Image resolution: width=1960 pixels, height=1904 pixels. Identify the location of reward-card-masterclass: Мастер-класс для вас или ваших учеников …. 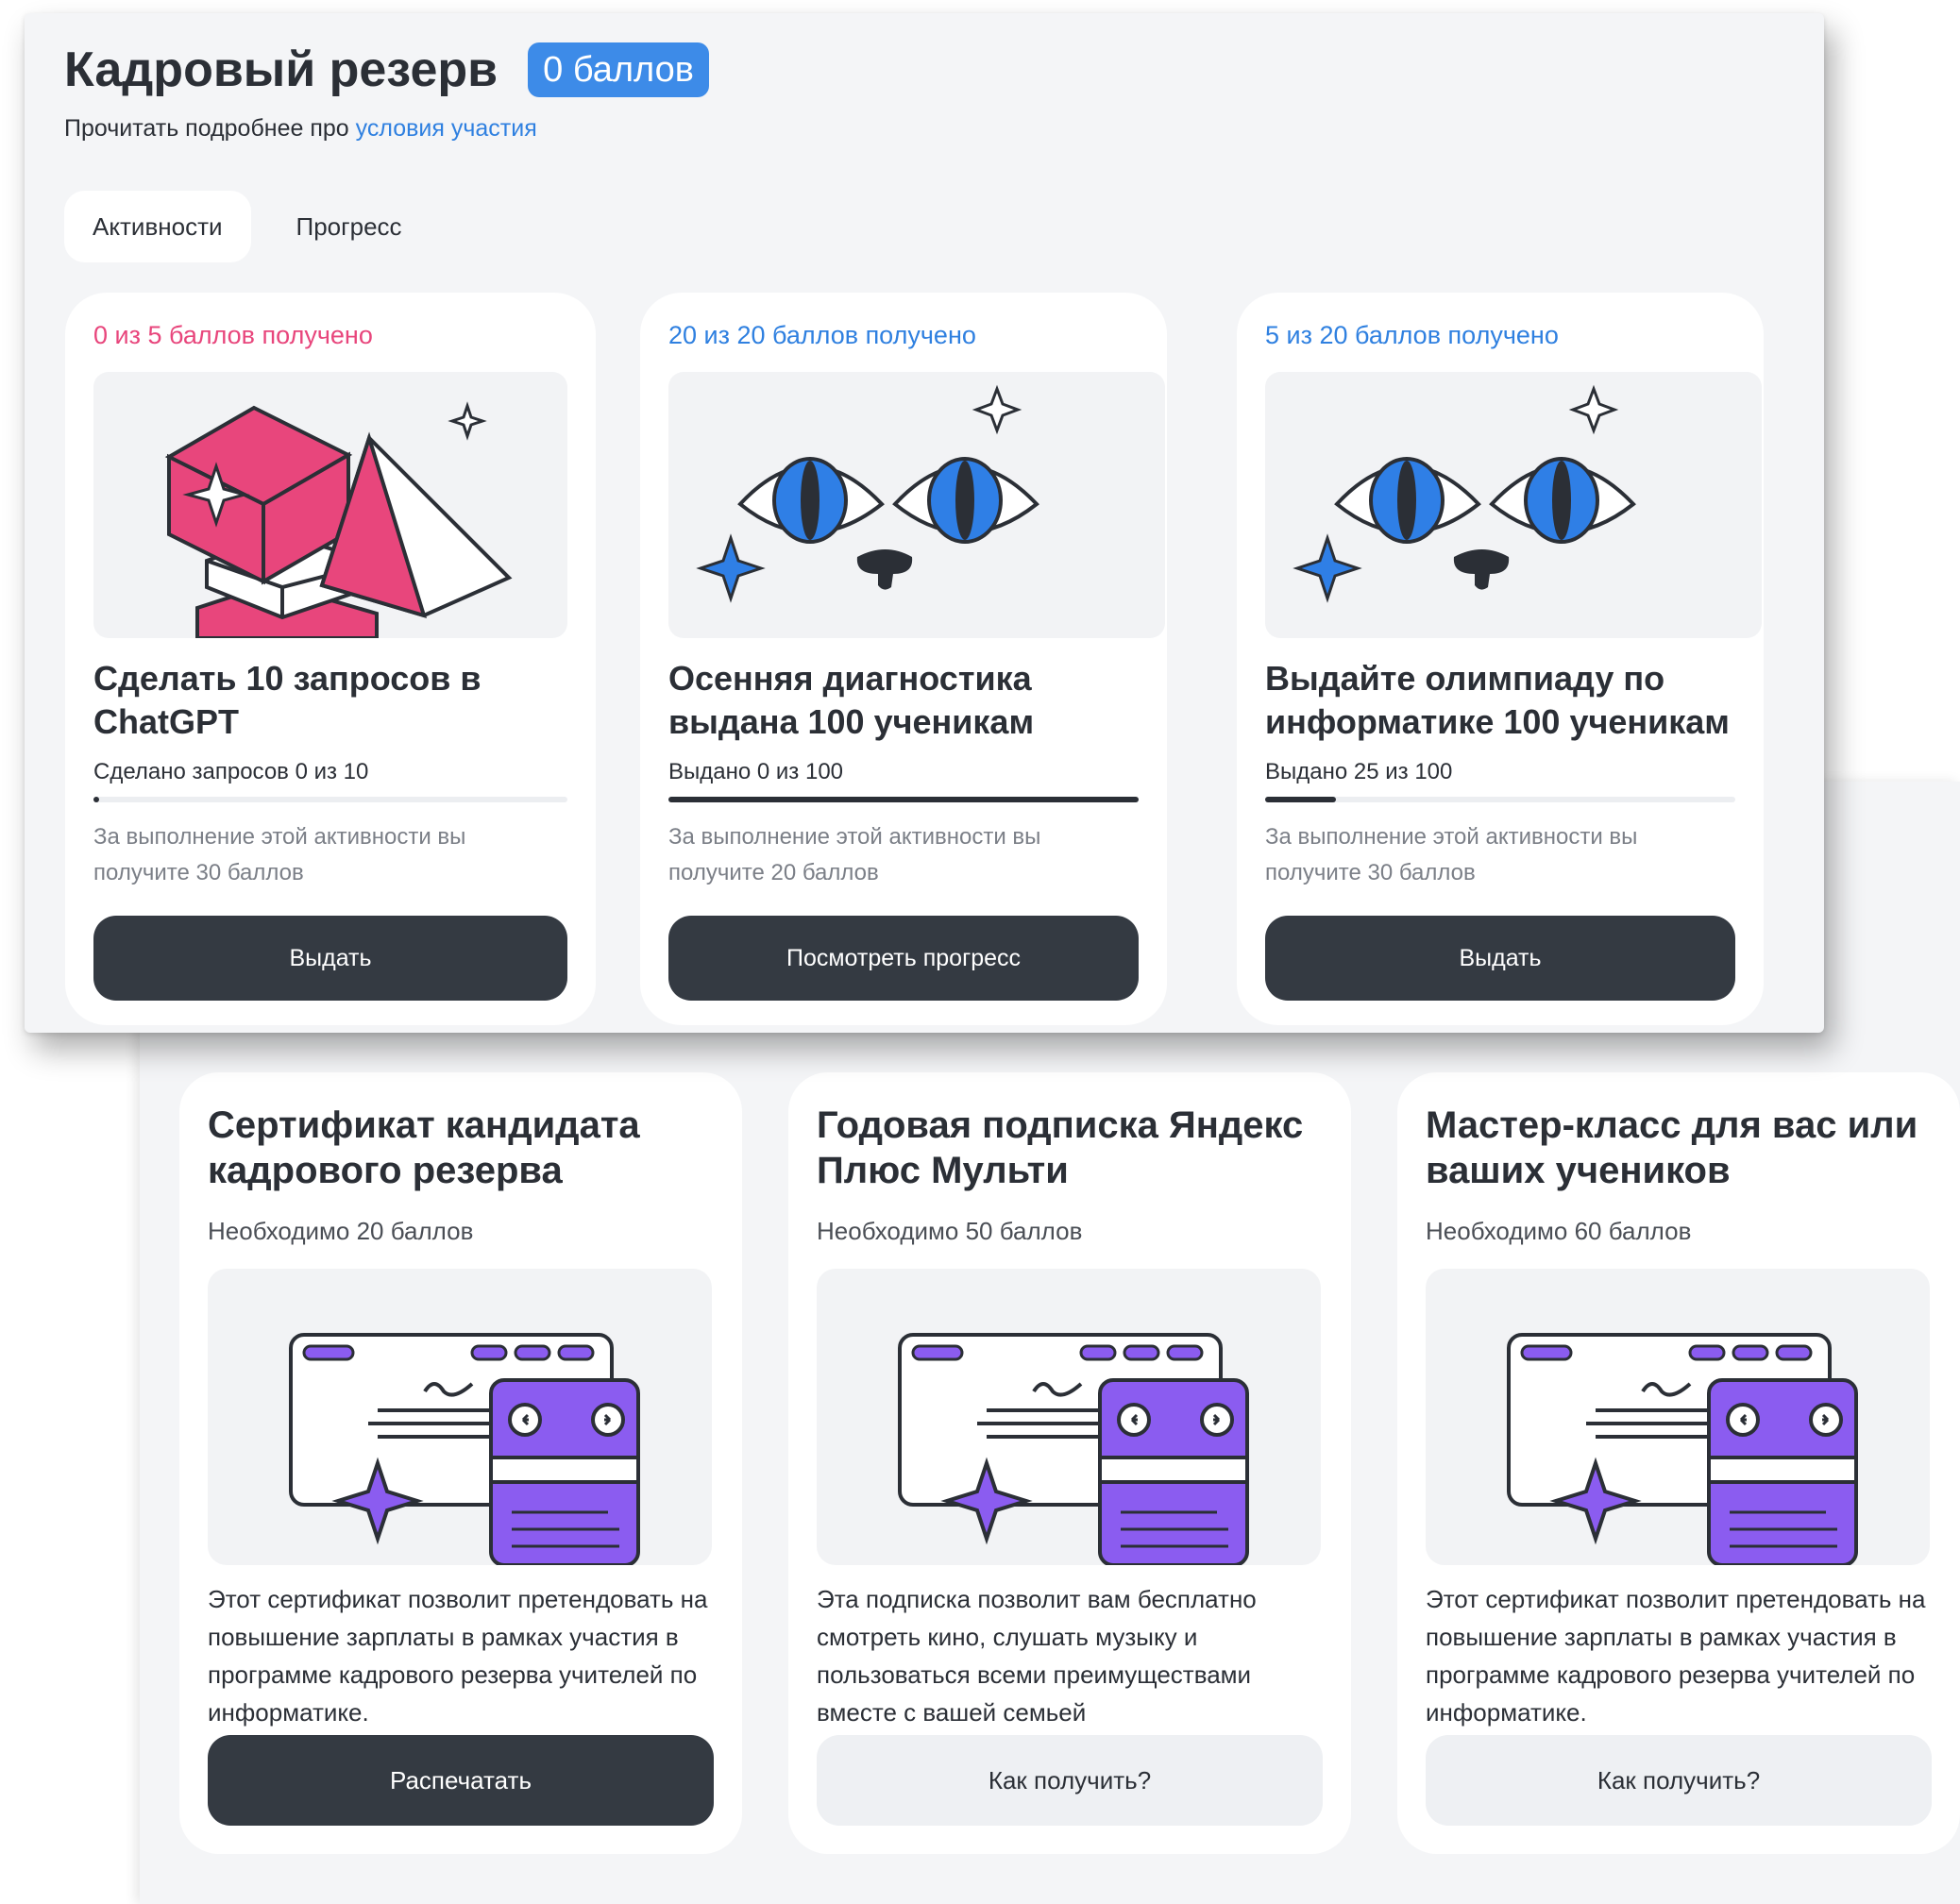
(1678, 1463).